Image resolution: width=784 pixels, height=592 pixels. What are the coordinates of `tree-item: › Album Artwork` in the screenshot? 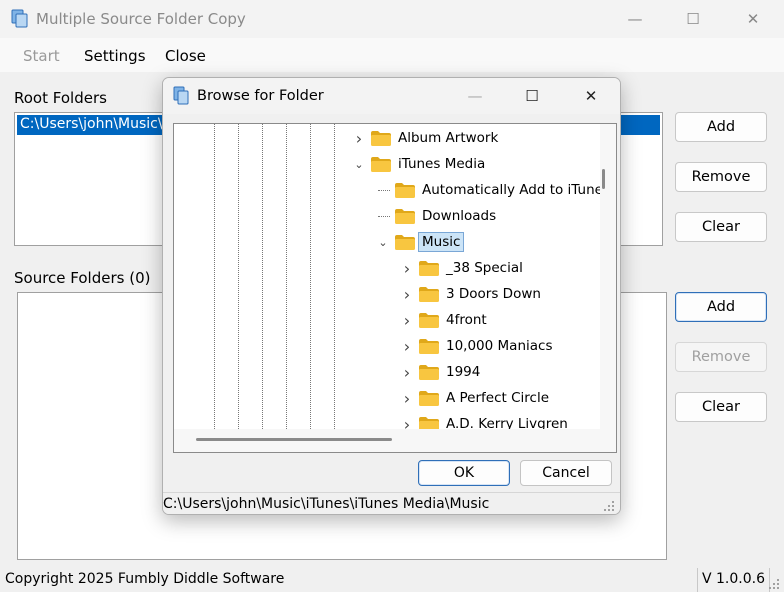 It's located at (425, 138).